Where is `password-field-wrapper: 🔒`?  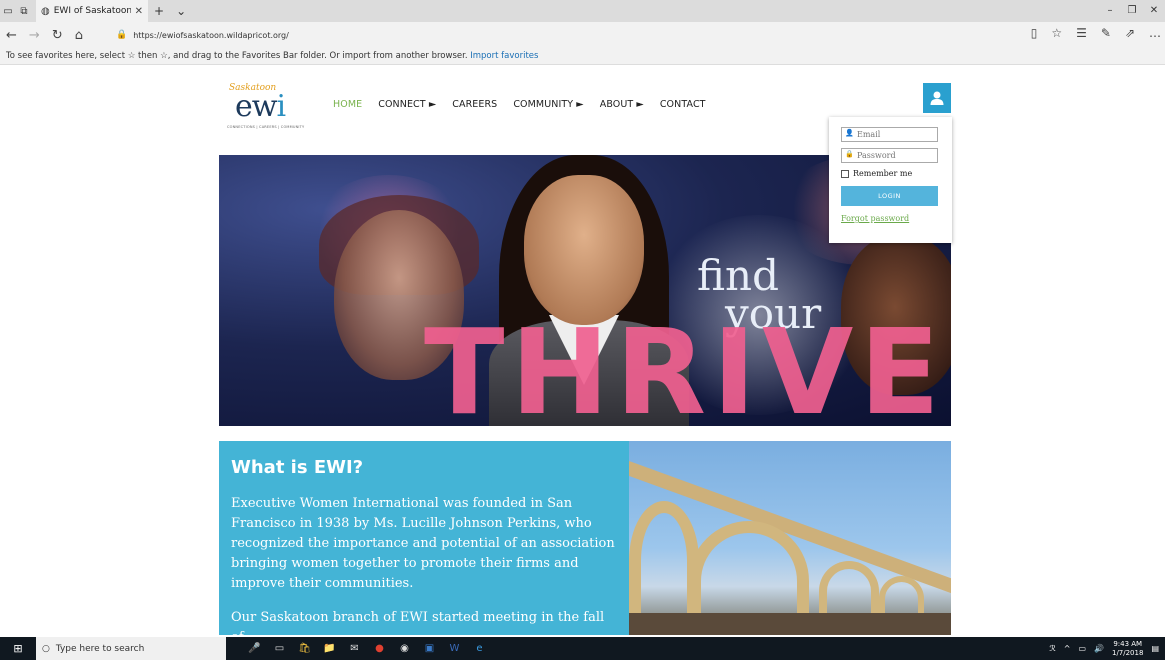 password-field-wrapper: 🔒 is located at coordinates (890, 155).